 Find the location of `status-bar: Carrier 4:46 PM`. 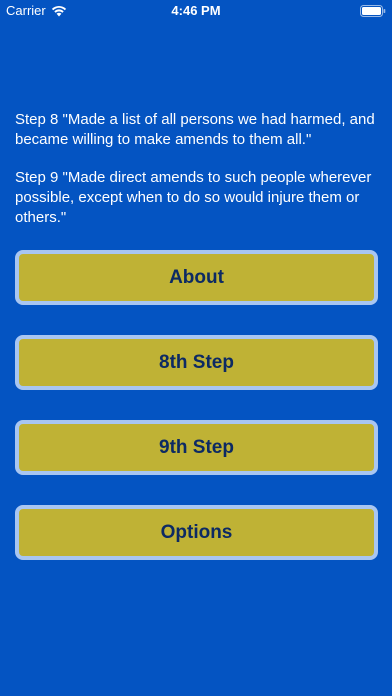

status-bar: Carrier 4:46 PM is located at coordinates (196, 11).